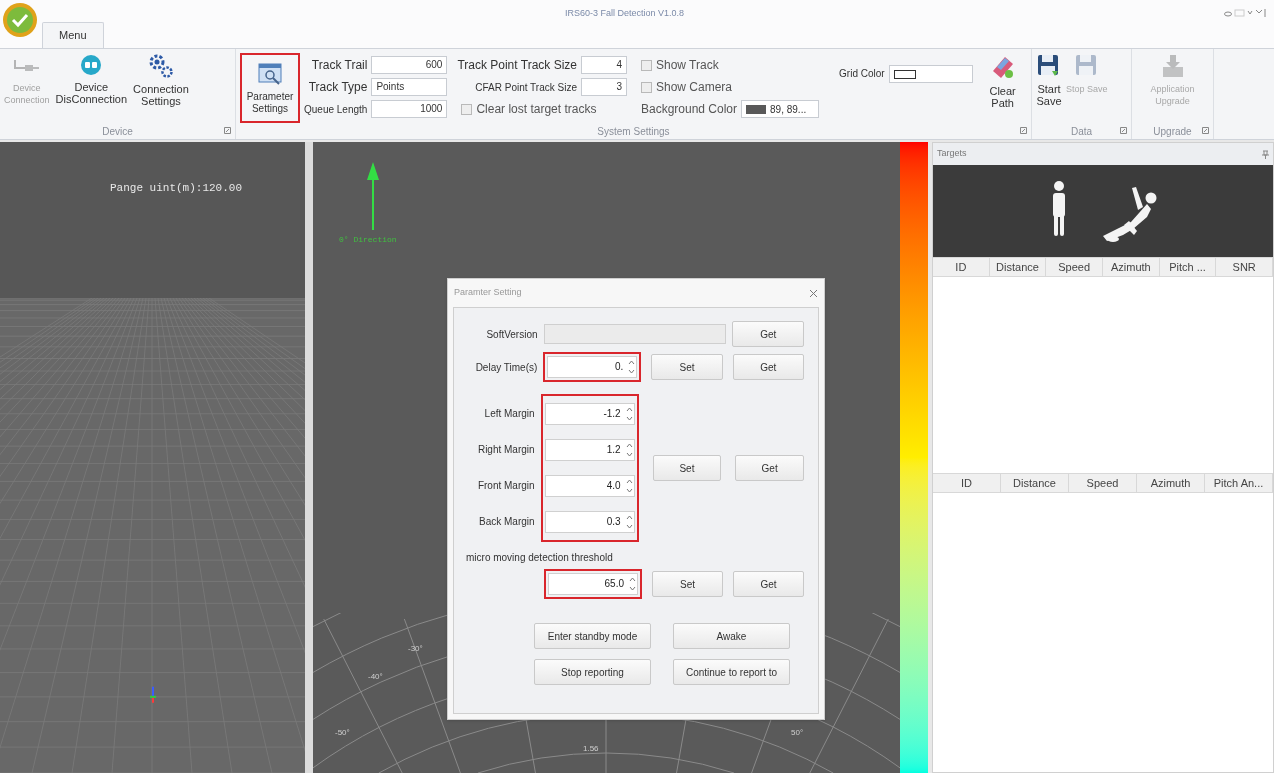 This screenshot has height=773, width=1274. I want to click on column-header: SNR, so click(1245, 267).